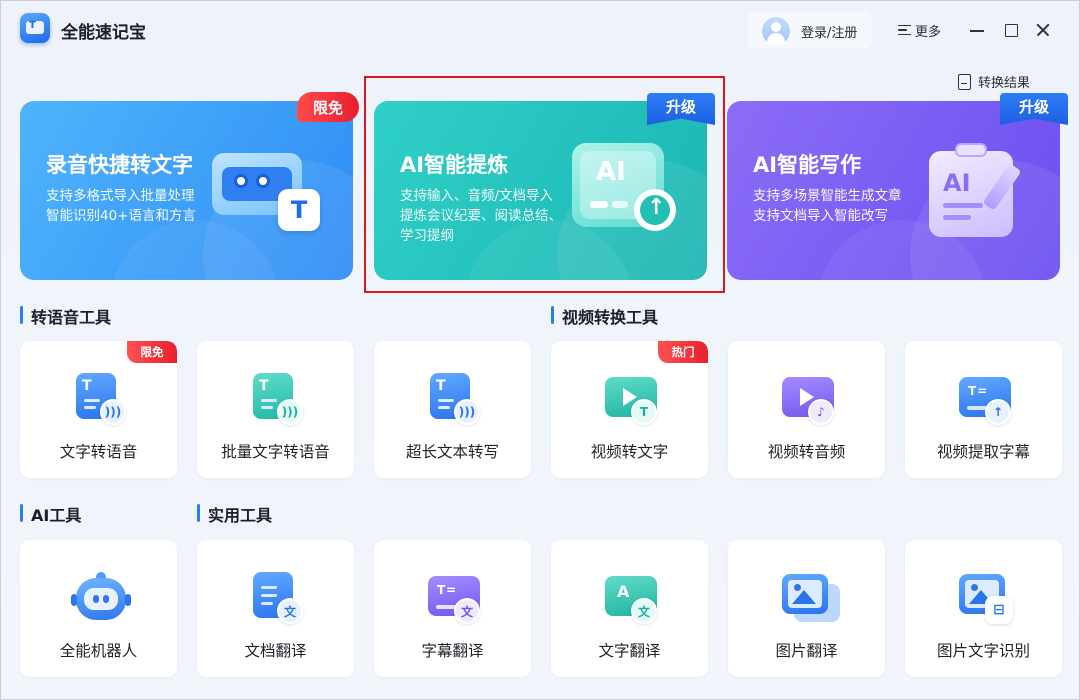 The height and width of the screenshot is (700, 1080). I want to click on document-icon, so click(964, 81).